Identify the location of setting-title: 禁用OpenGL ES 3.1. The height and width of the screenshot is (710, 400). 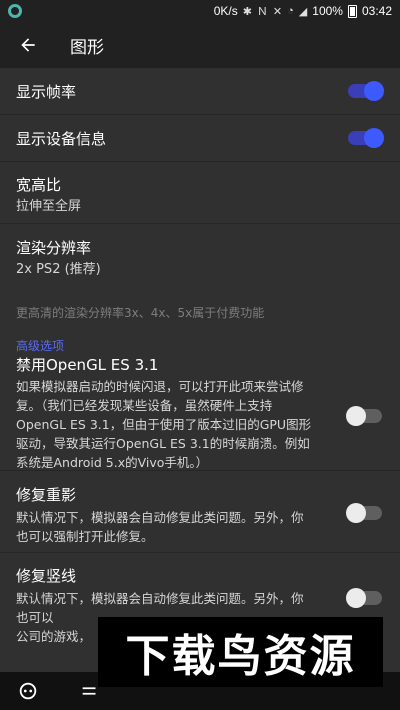
(87, 365).